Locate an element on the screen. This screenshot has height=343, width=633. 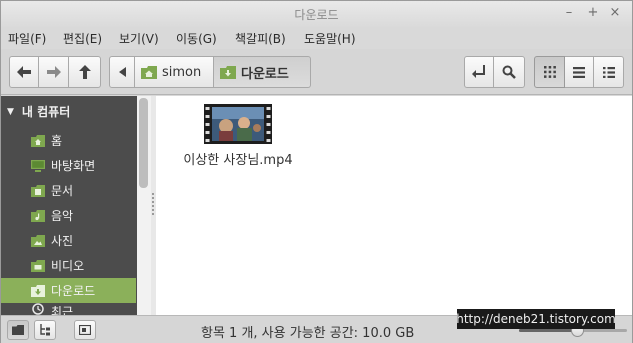
search-icon is located at coordinates (509, 72).